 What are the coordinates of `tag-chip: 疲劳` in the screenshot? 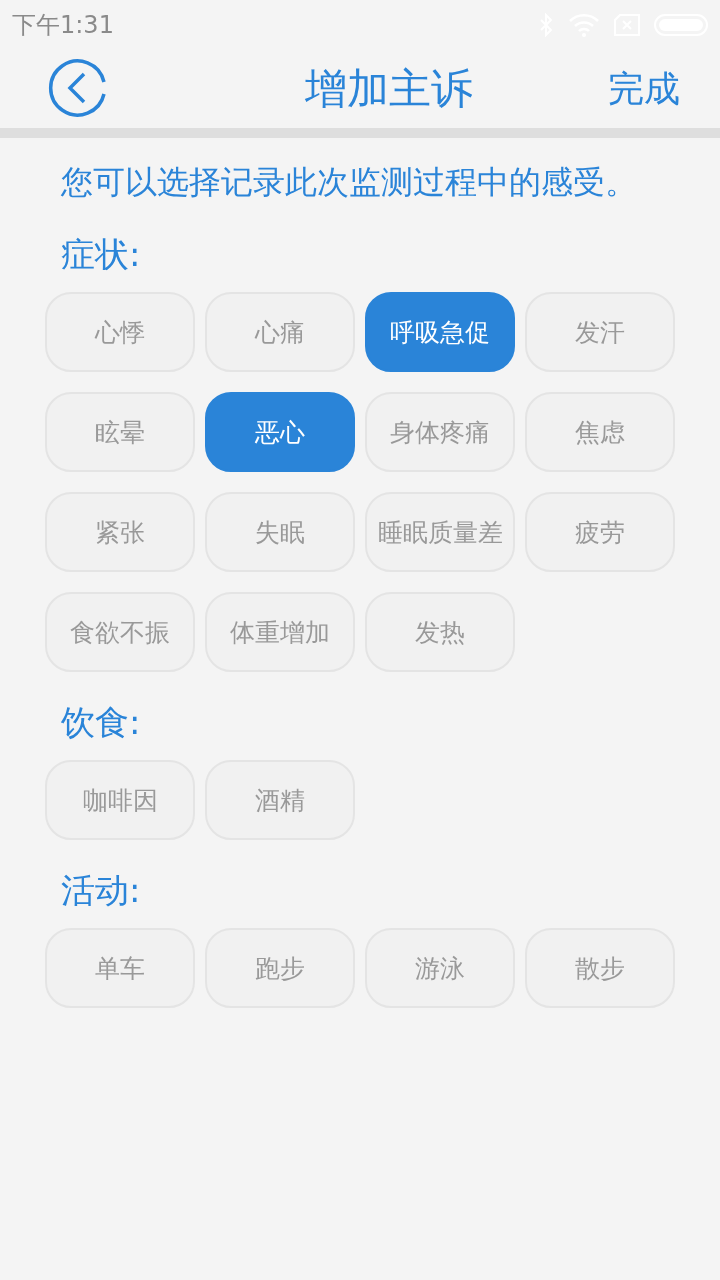 It's located at (600, 532).